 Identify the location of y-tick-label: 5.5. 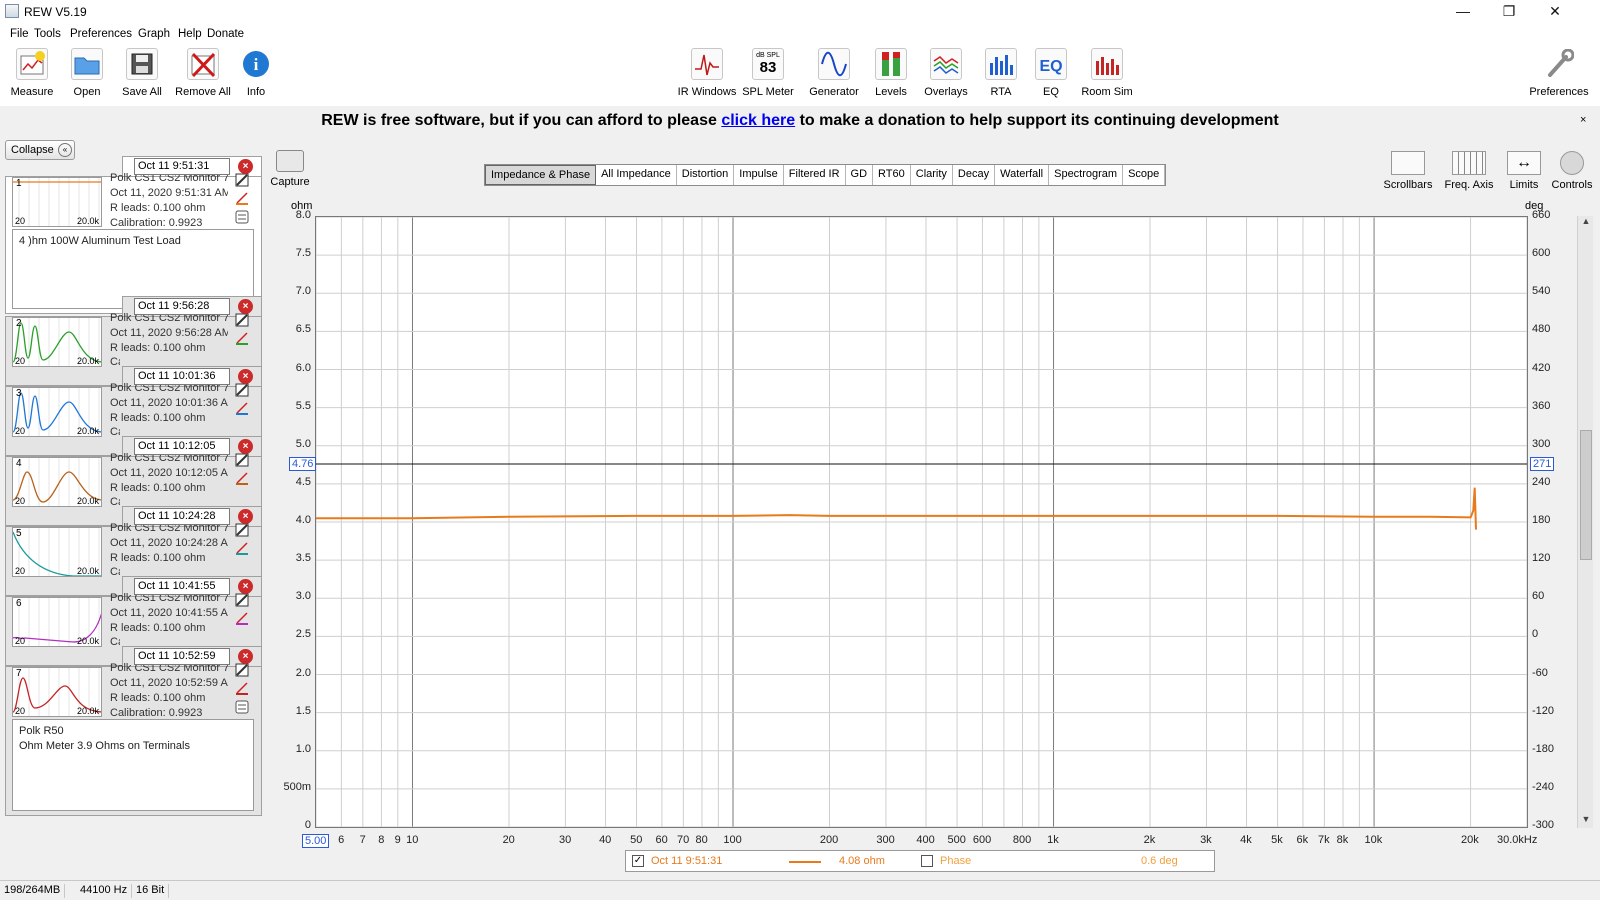
(303, 405).